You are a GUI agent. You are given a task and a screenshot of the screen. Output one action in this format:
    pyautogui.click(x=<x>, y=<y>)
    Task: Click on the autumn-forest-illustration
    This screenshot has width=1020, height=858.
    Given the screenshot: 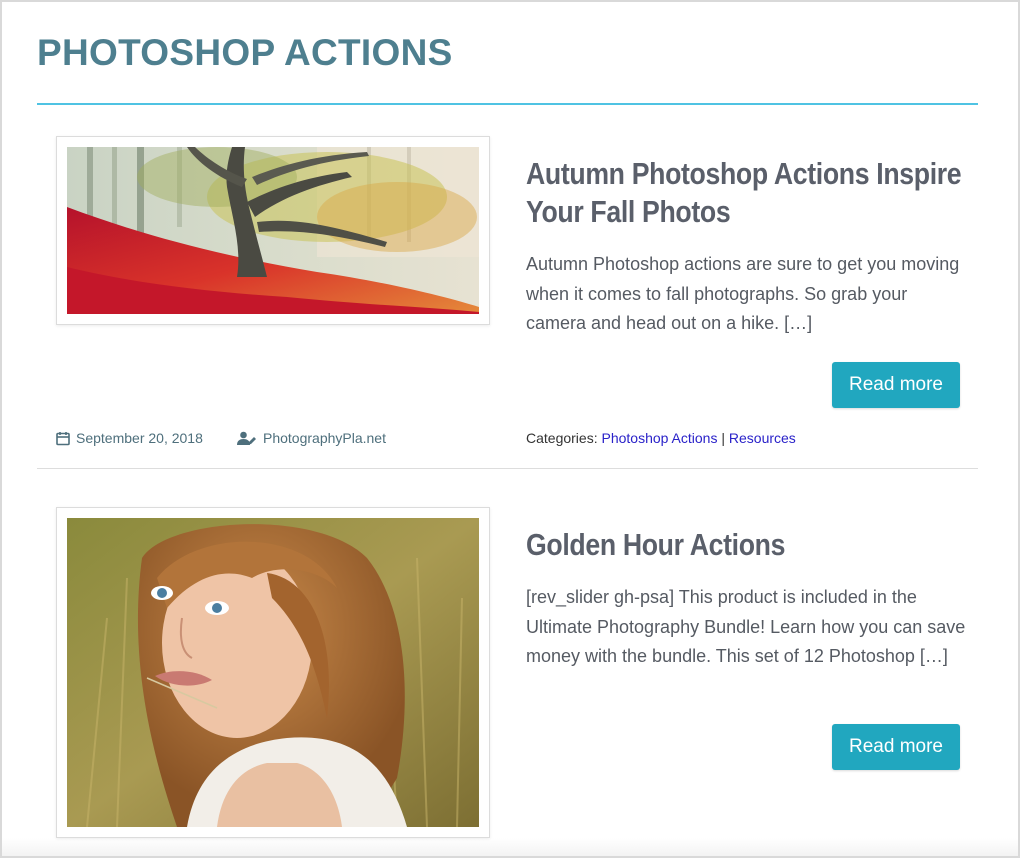 What is the action you would take?
    pyautogui.click(x=273, y=230)
    